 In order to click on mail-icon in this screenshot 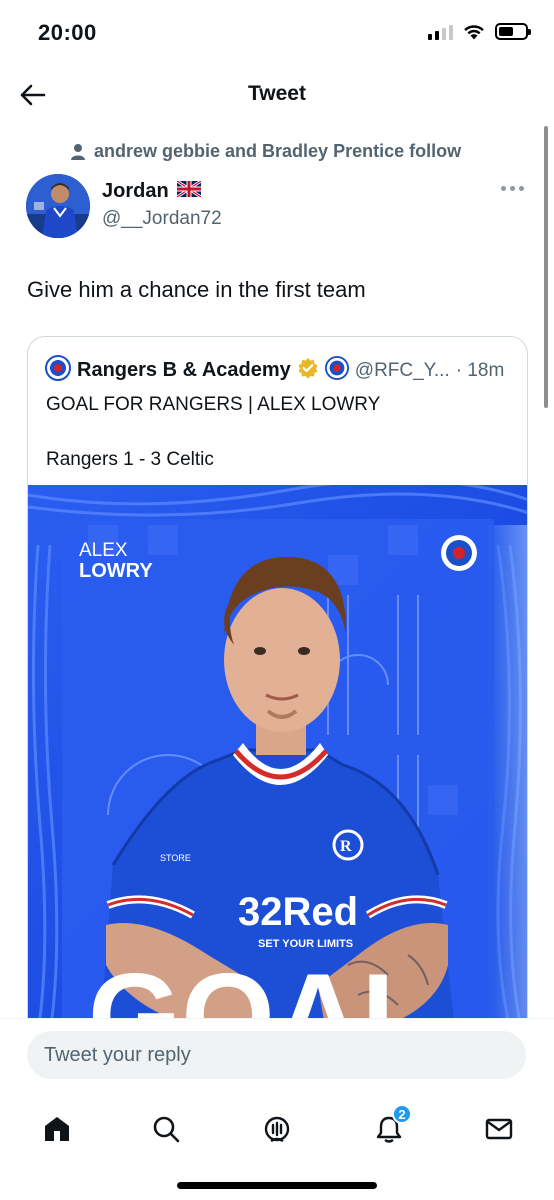, I will do `click(499, 1129)`.